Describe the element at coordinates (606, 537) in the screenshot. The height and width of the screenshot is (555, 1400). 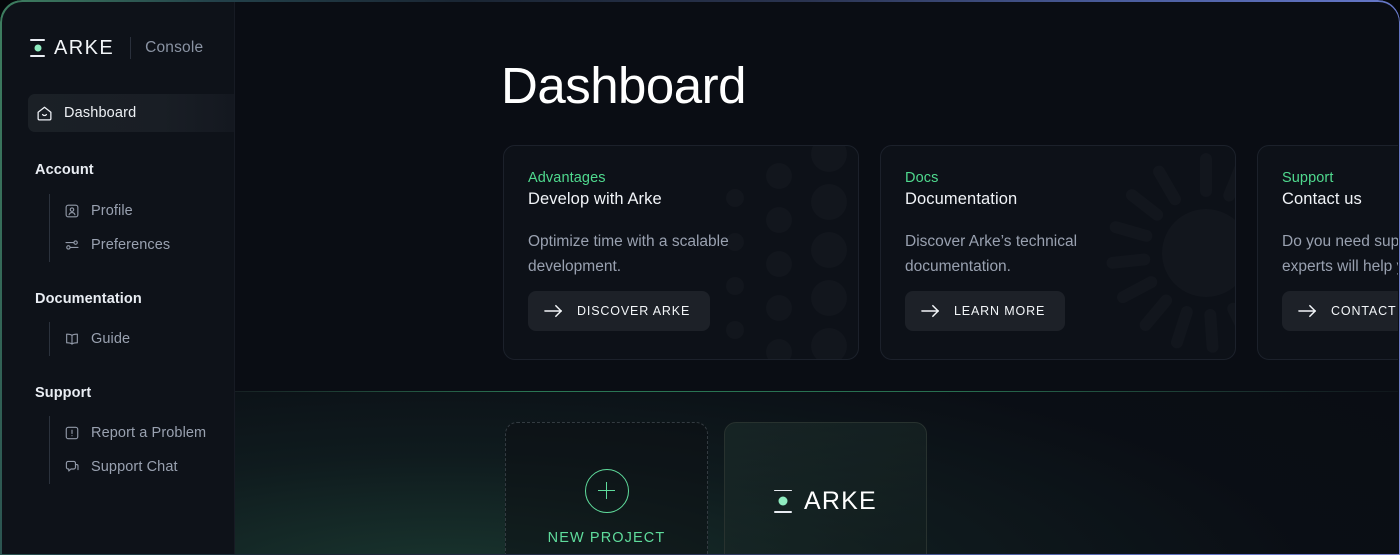
I see `new-project-label: NEW PROJECT` at that location.